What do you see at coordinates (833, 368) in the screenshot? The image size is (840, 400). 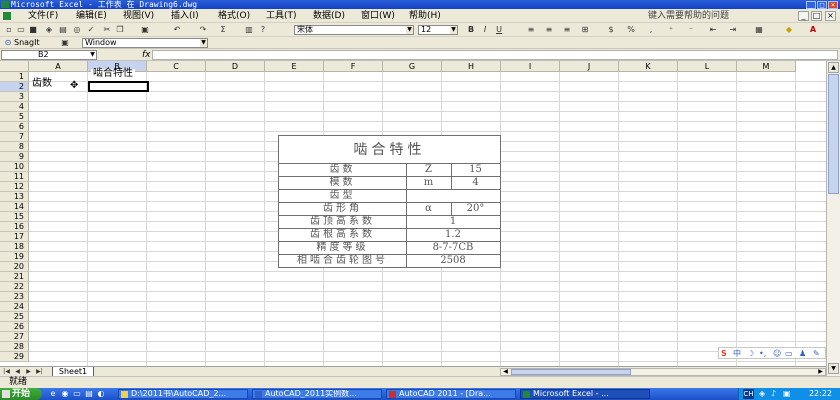 I see `scroll-down-icon: ▼` at bounding box center [833, 368].